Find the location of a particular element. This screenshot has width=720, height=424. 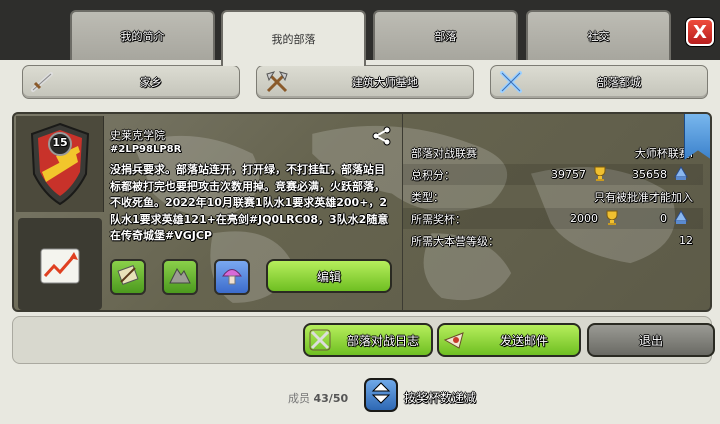

clan-type-row: 类型： 只有被批准才能加入 is located at coordinates (552, 197).